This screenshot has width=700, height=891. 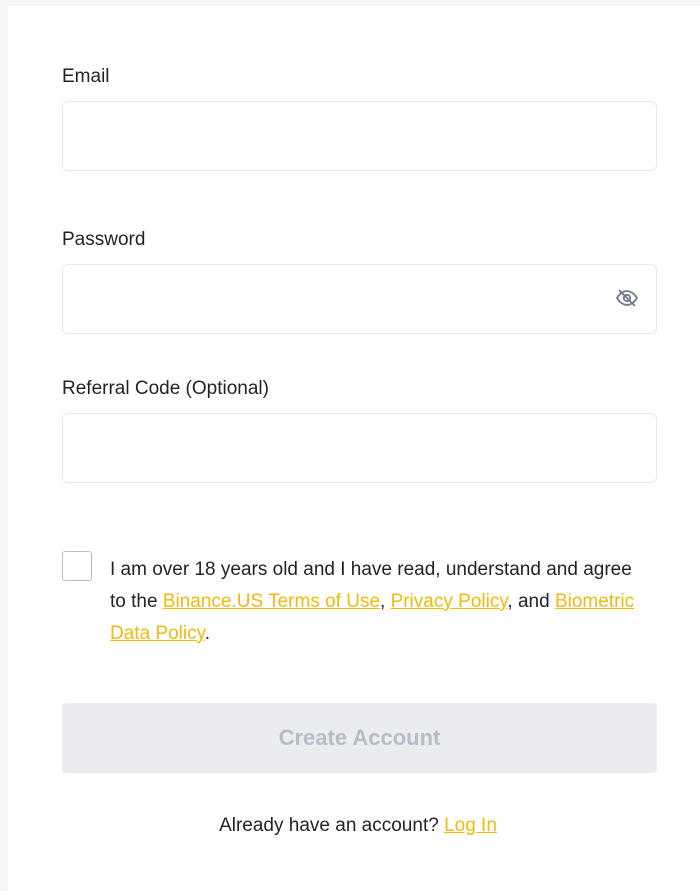 What do you see at coordinates (470, 825) in the screenshot?
I see `log-in-link: Log In` at bounding box center [470, 825].